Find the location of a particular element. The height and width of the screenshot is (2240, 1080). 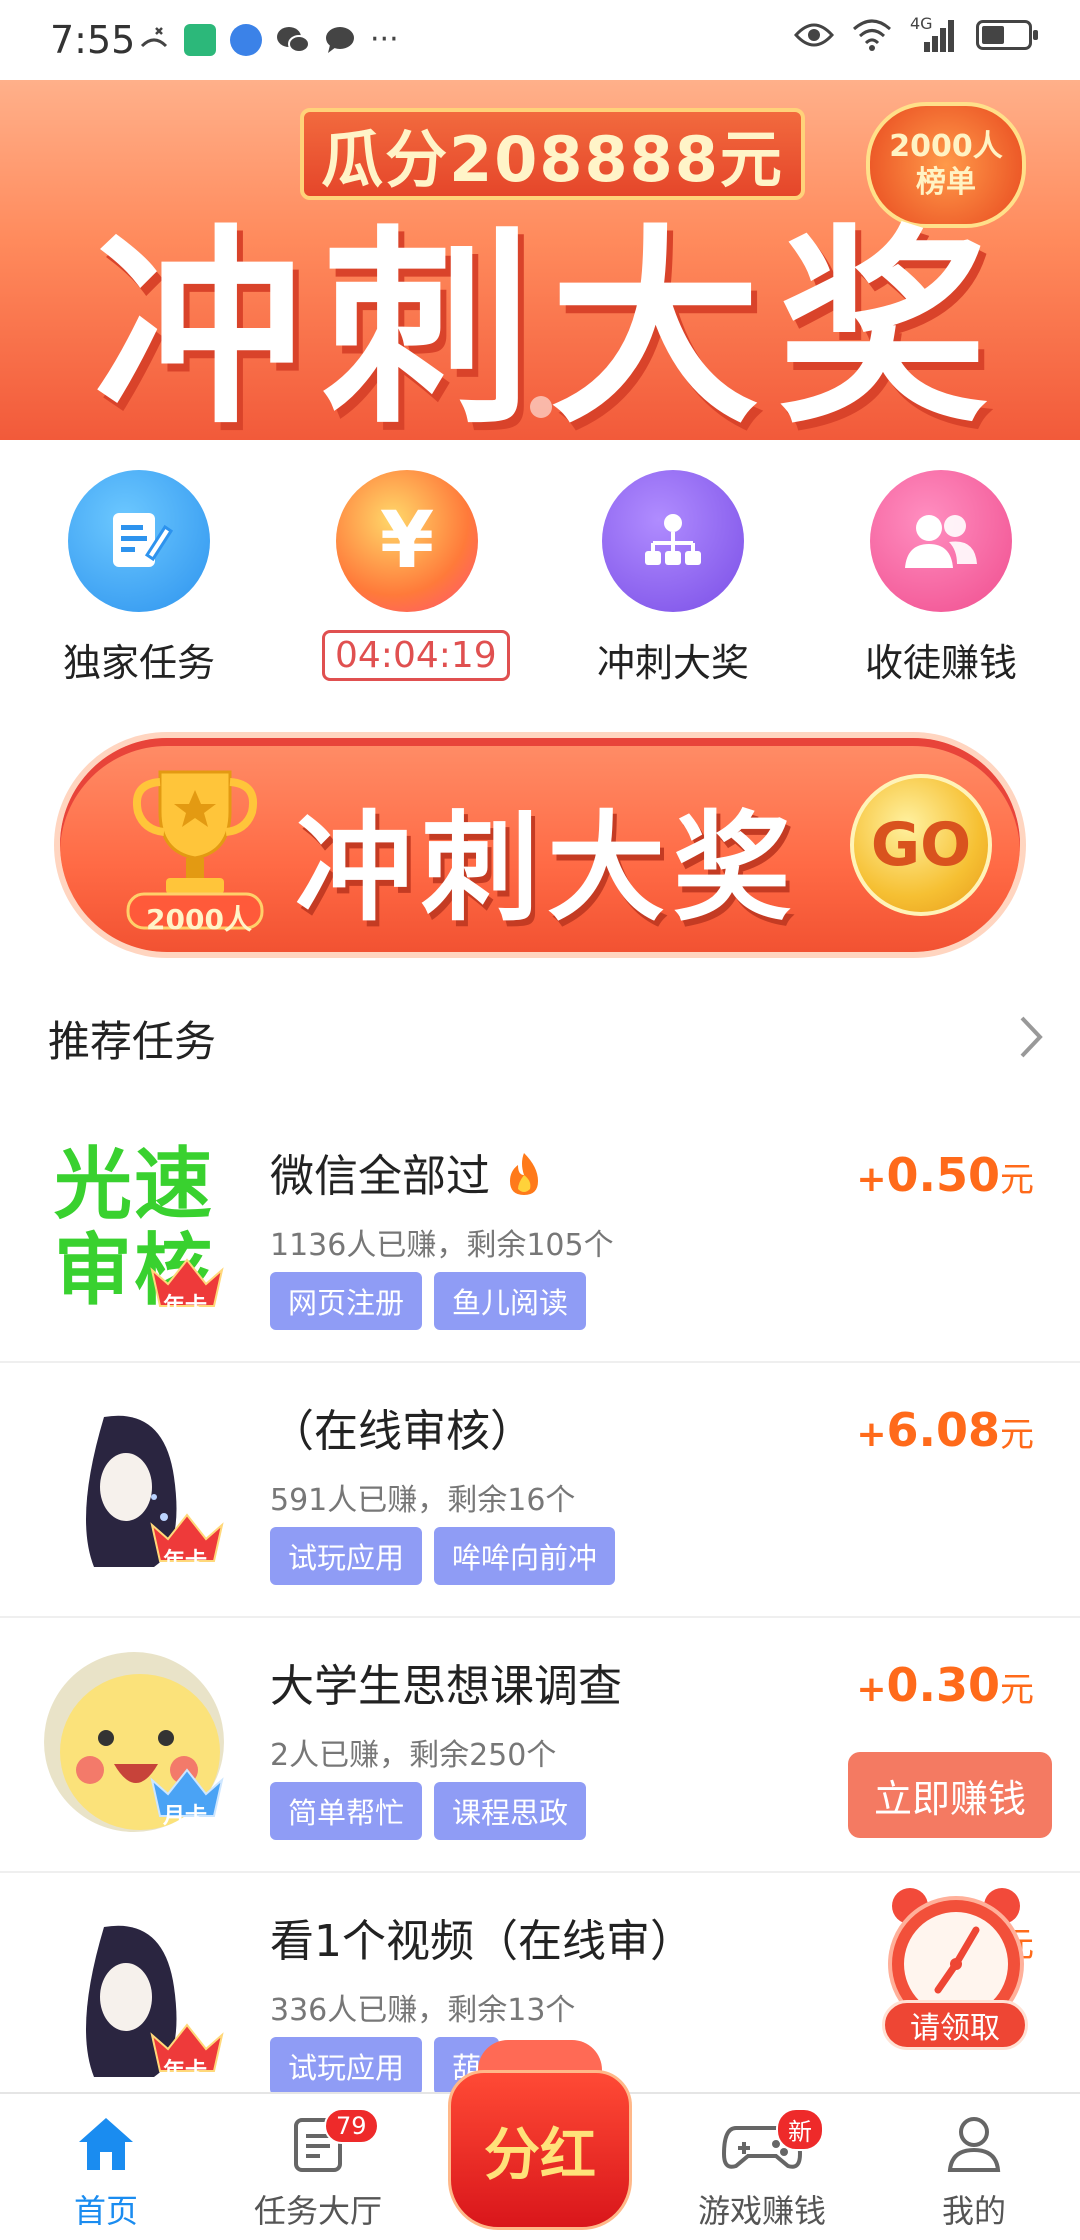

section-title: 推荐任务 is located at coordinates (132, 1041).